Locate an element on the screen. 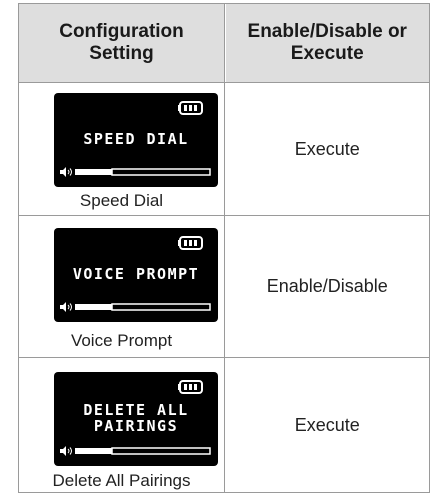 This screenshot has height=497, width=437. screen-text: SPEED DIAL is located at coordinates (136, 139).